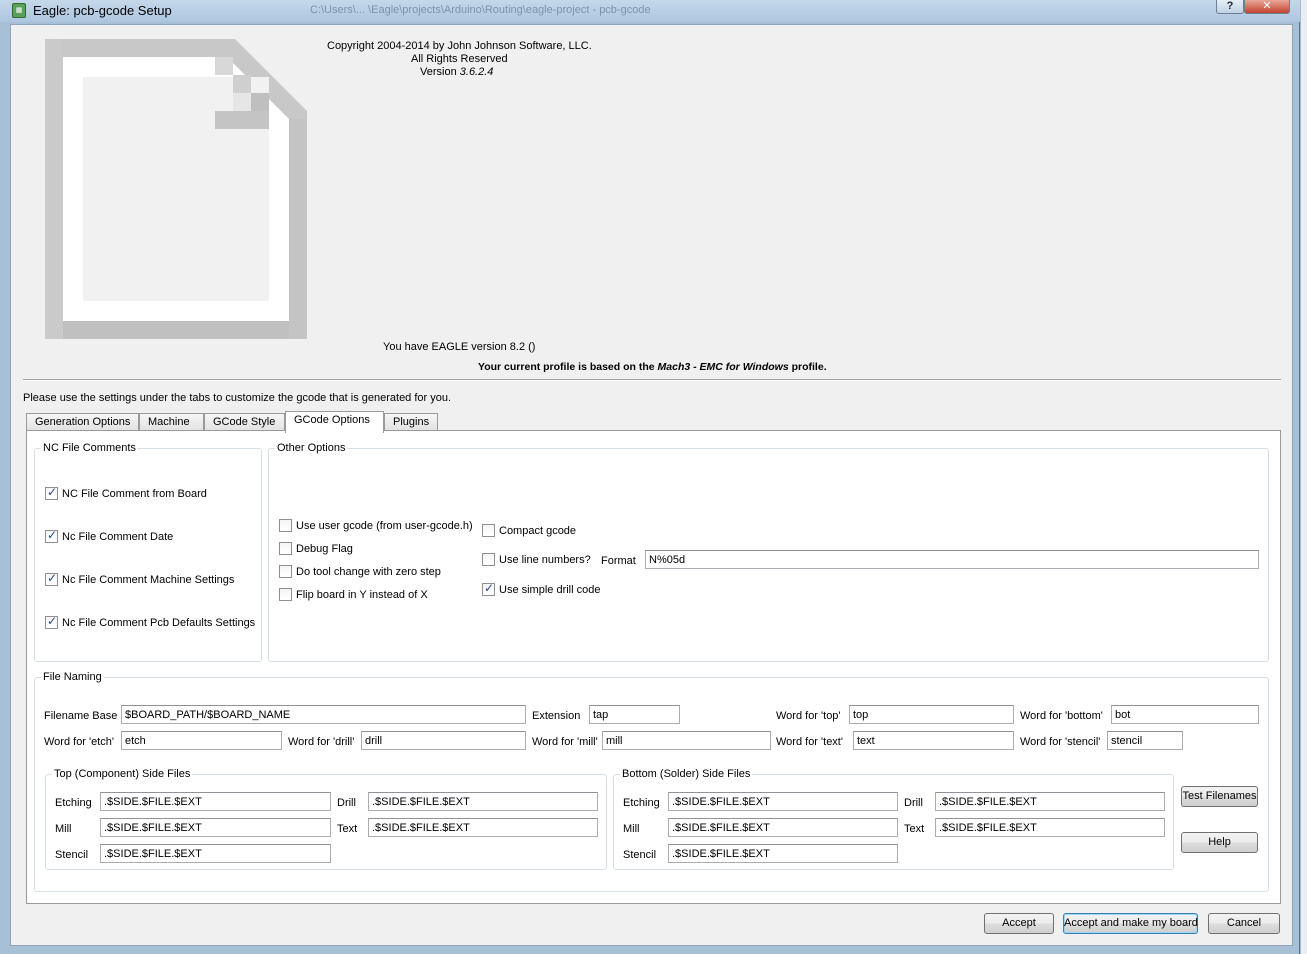 The width and height of the screenshot is (1307, 954). What do you see at coordinates (323, 714) in the screenshot?
I see `filename-base-input` at bounding box center [323, 714].